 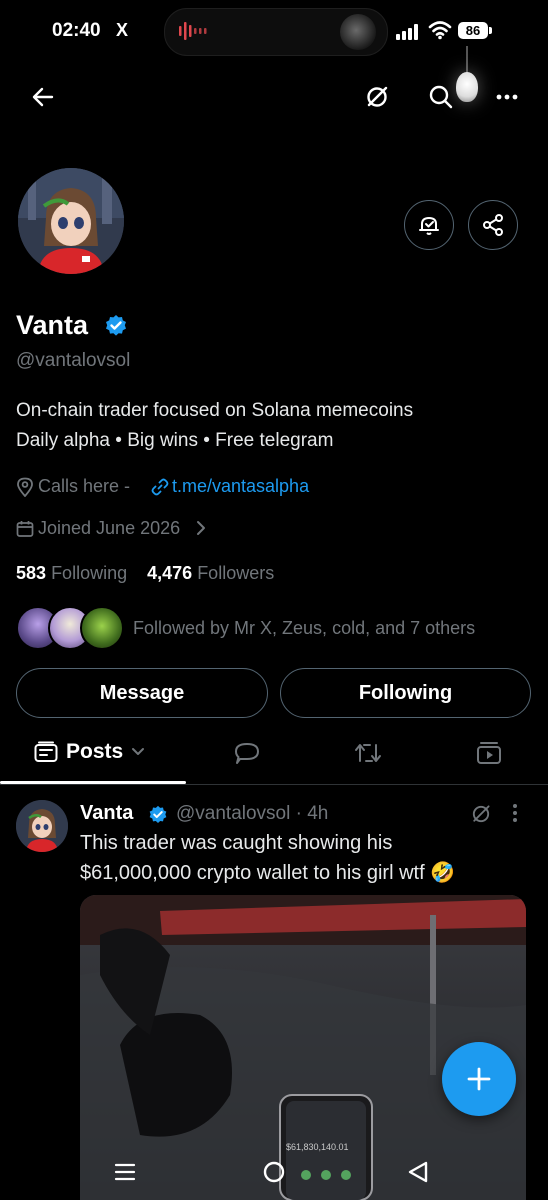 I want to click on followers-label: Followers, so click(x=235, y=573).